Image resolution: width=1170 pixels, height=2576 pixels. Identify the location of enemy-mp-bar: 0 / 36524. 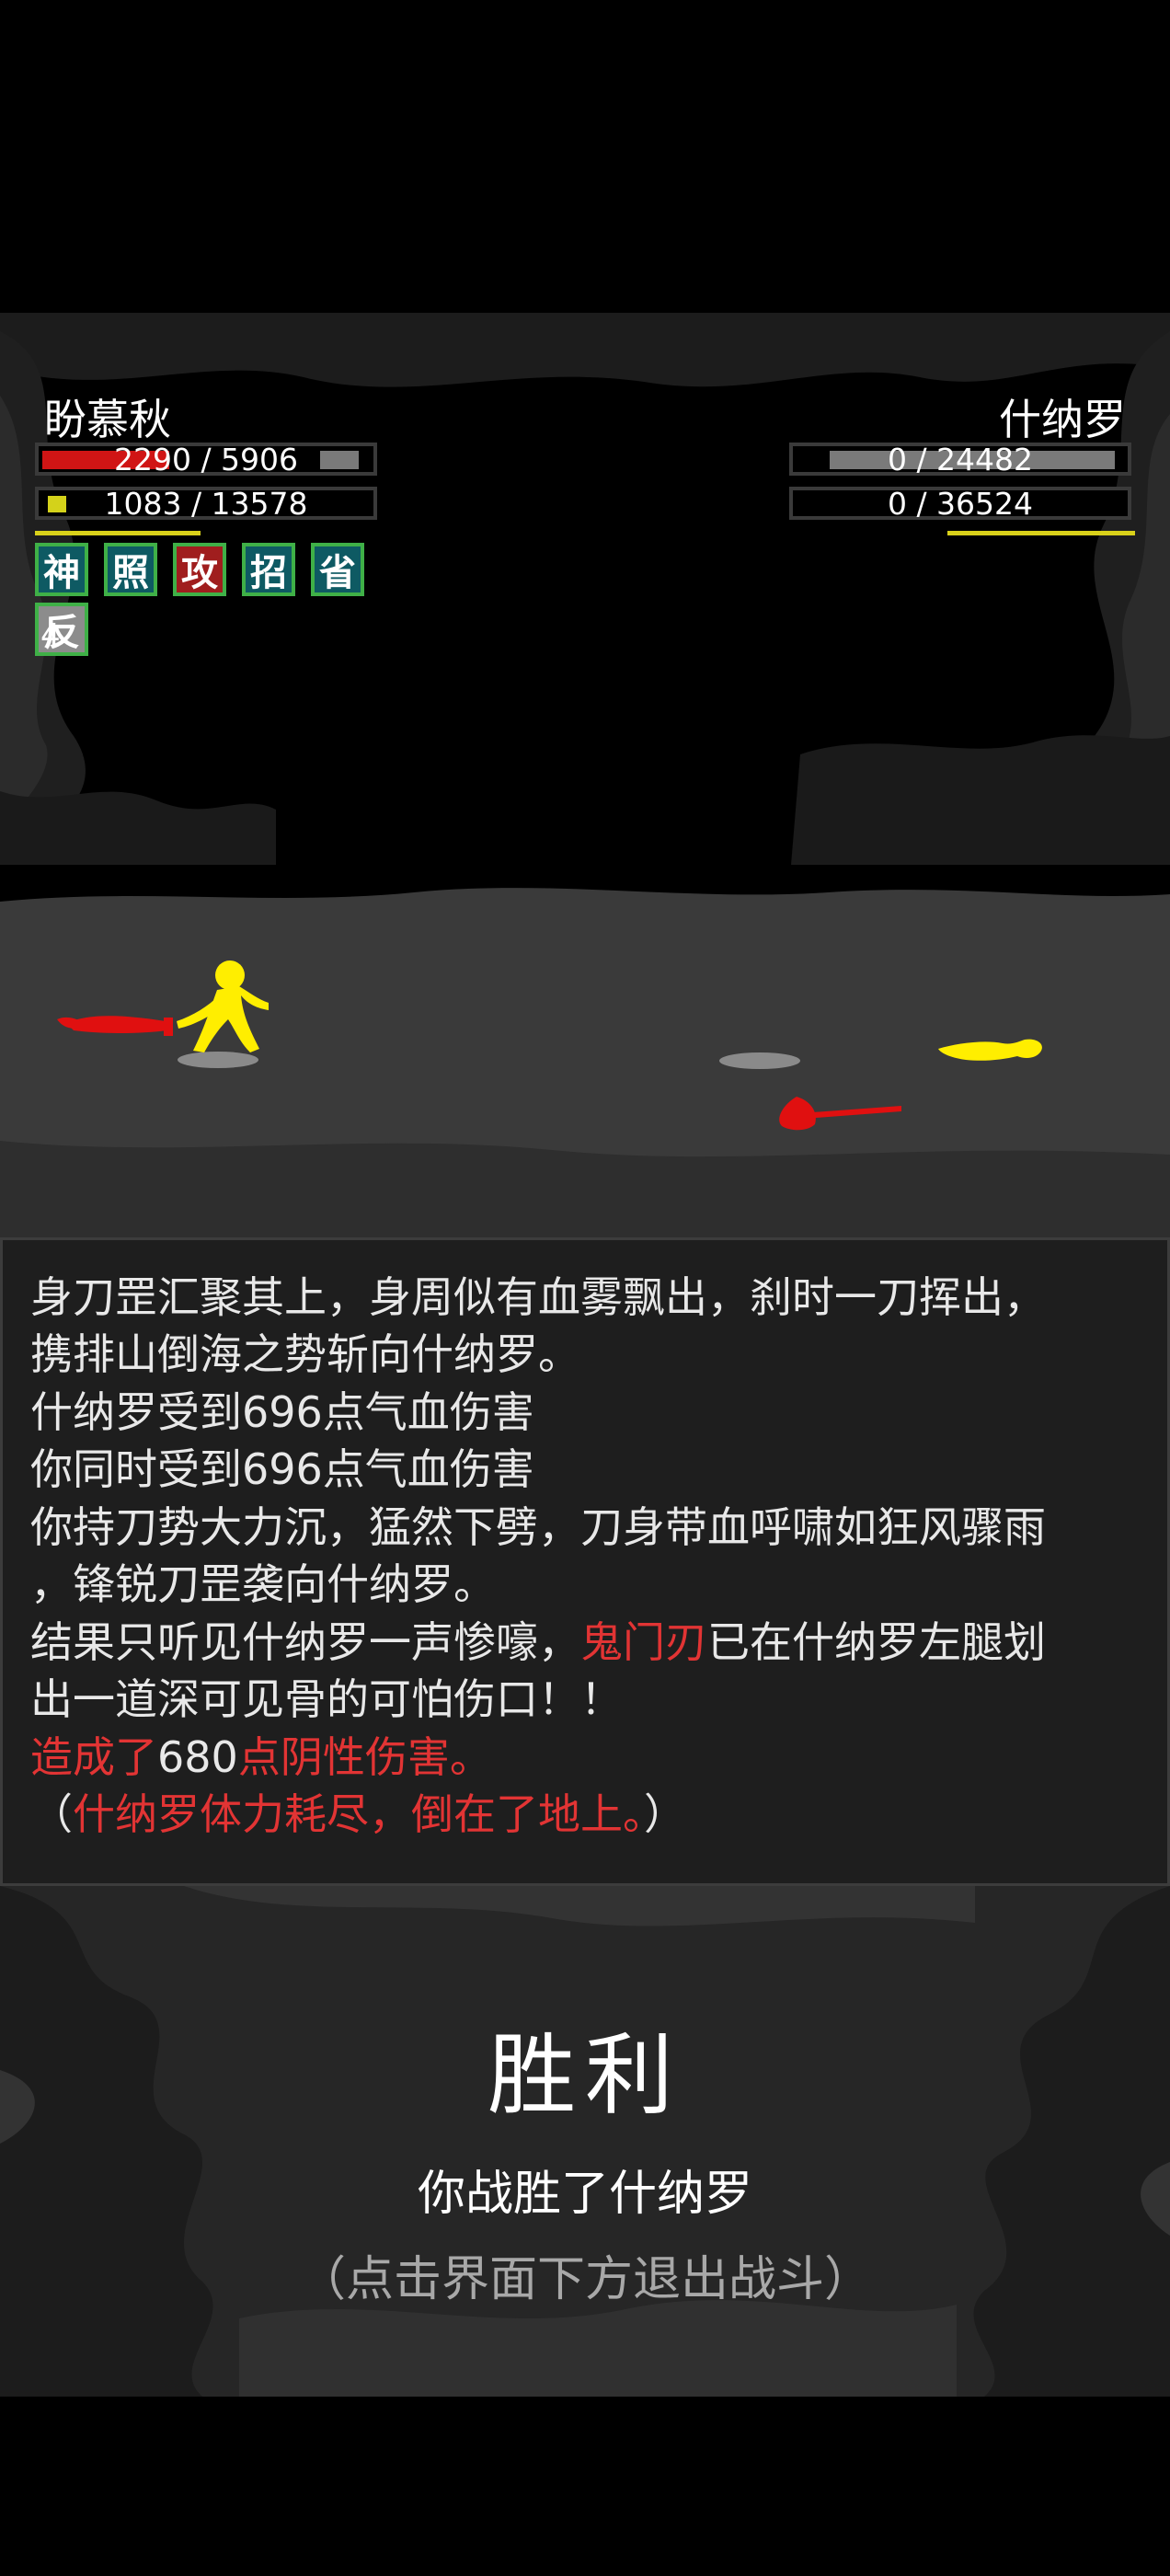
(960, 504).